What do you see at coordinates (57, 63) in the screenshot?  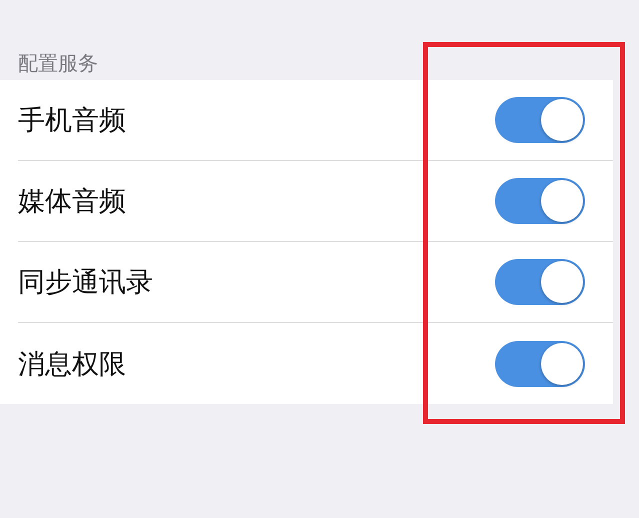 I see `section-header: 配置服务` at bounding box center [57, 63].